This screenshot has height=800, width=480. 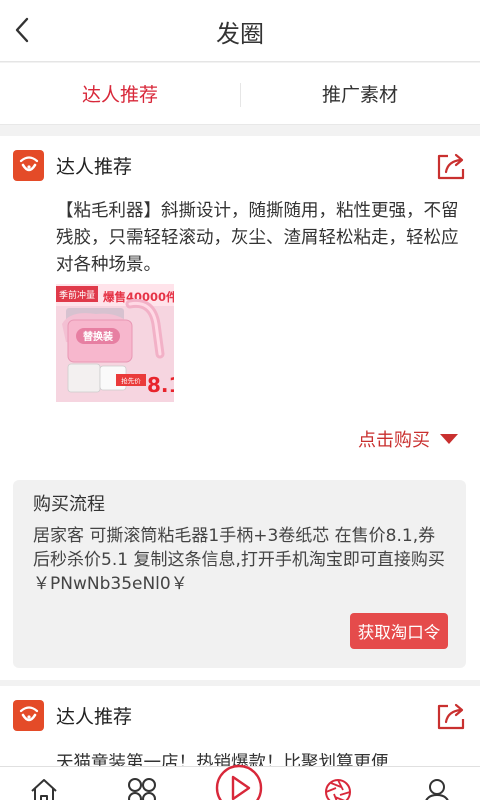 I want to click on badge-text: 季前冲量, so click(x=77, y=295).